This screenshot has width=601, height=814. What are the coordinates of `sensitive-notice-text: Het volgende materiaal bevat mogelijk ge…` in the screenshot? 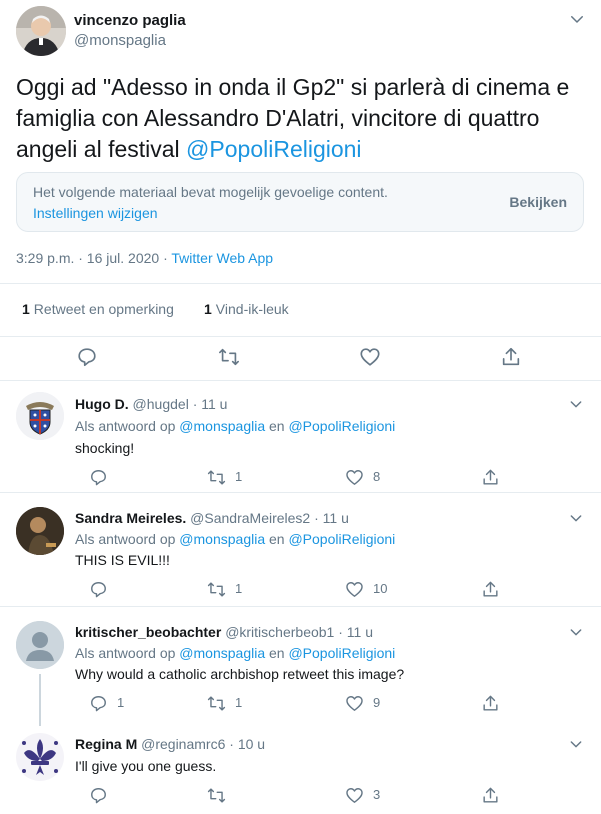 It's located at (210, 192).